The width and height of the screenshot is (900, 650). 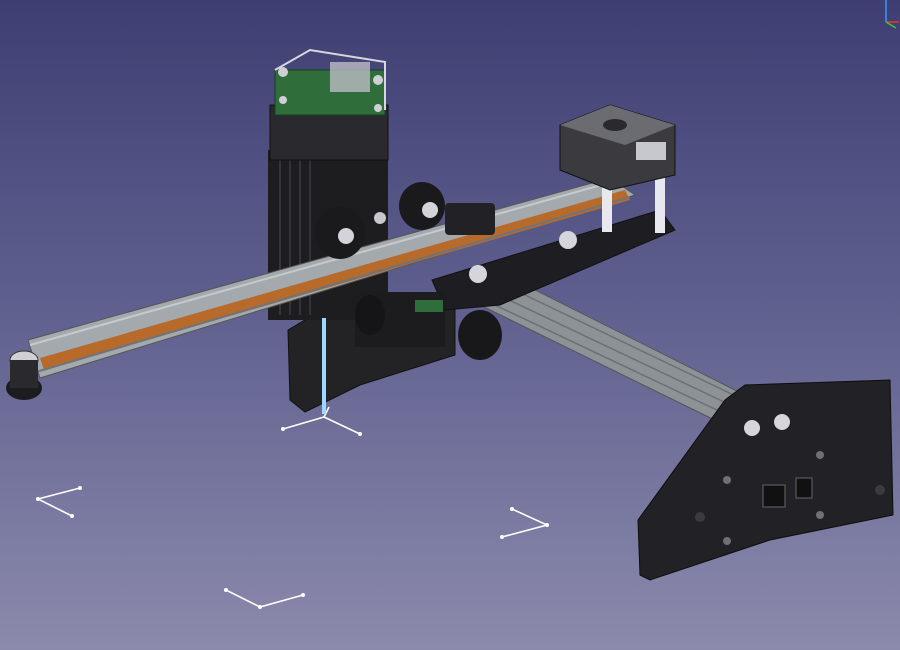 What do you see at coordinates (774, 496) in the screenshot?
I see `usb-port` at bounding box center [774, 496].